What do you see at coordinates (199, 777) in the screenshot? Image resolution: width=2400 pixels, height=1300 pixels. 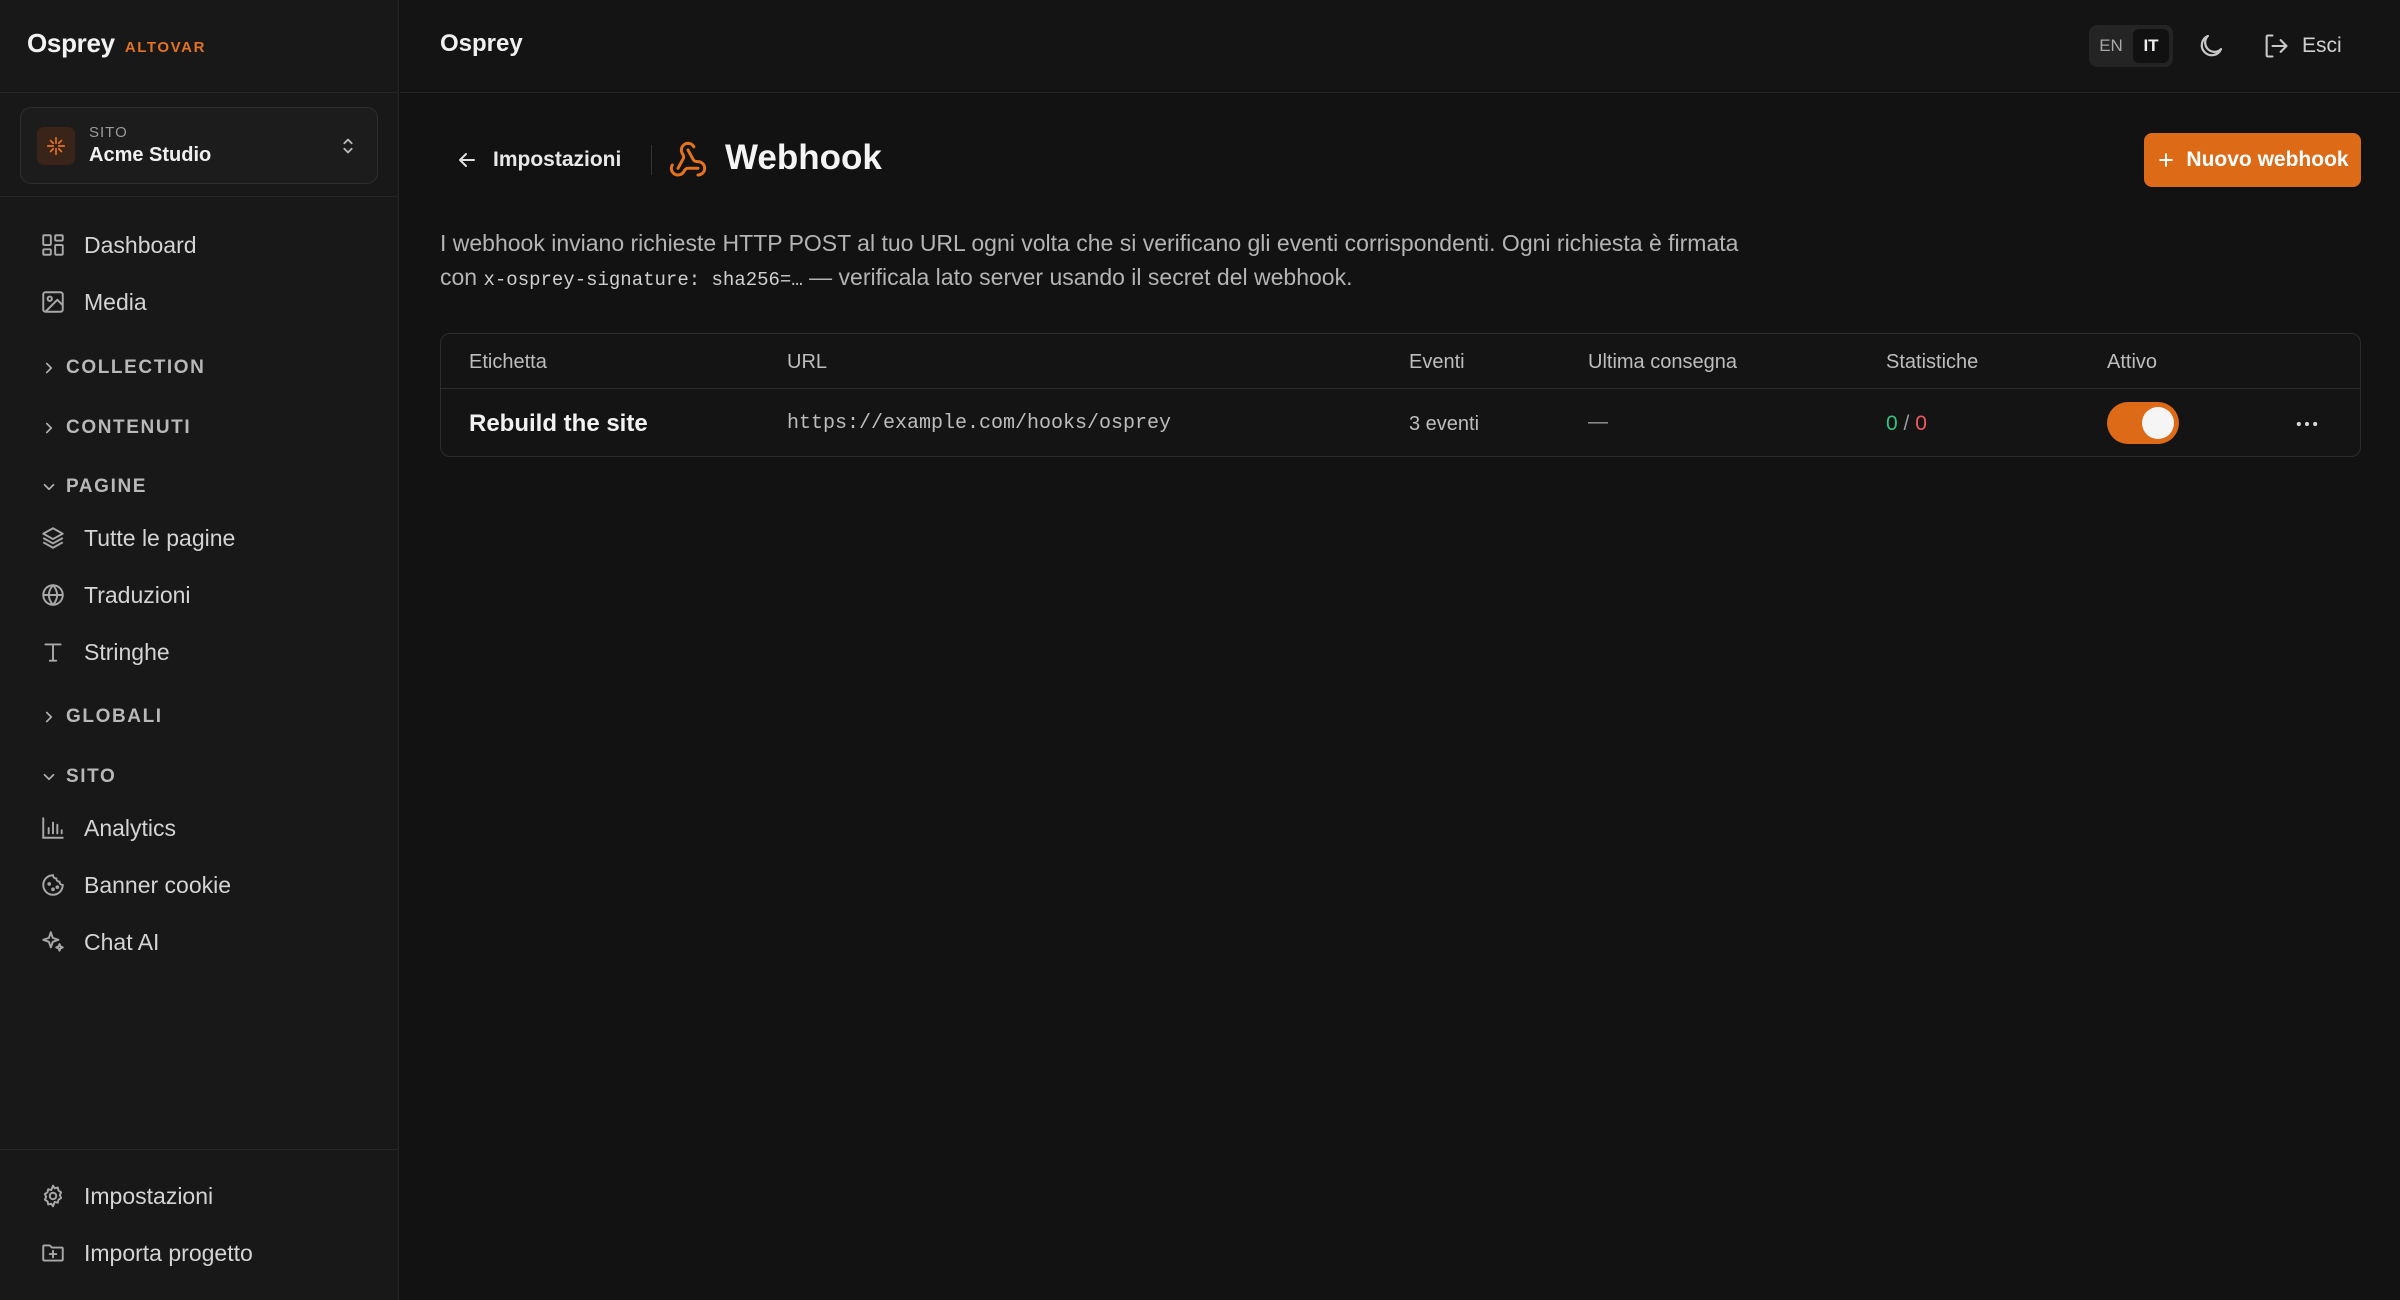 I see `sidebar-section-sito: SITO` at bounding box center [199, 777].